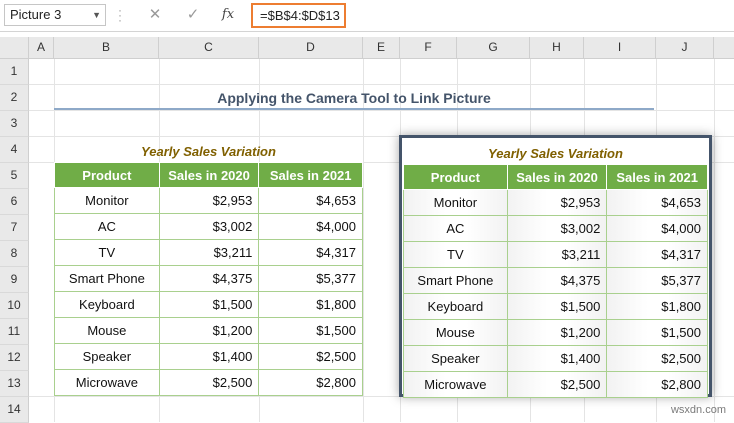 The height and width of the screenshot is (423, 734). I want to click on table-row: TV $3,211 $4,317, so click(208, 252).